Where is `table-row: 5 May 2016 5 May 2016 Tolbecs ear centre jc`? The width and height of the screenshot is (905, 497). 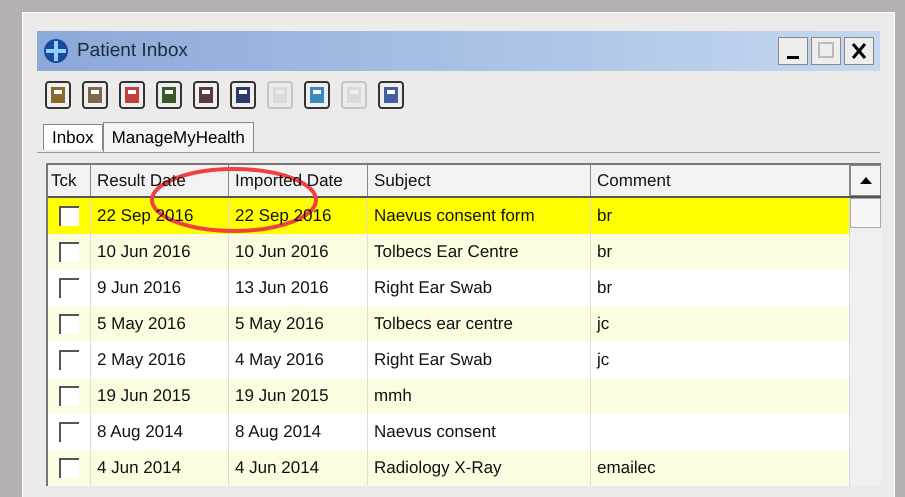
table-row: 5 May 2016 5 May 2016 Tolbecs ear centre jc is located at coordinates (449, 324).